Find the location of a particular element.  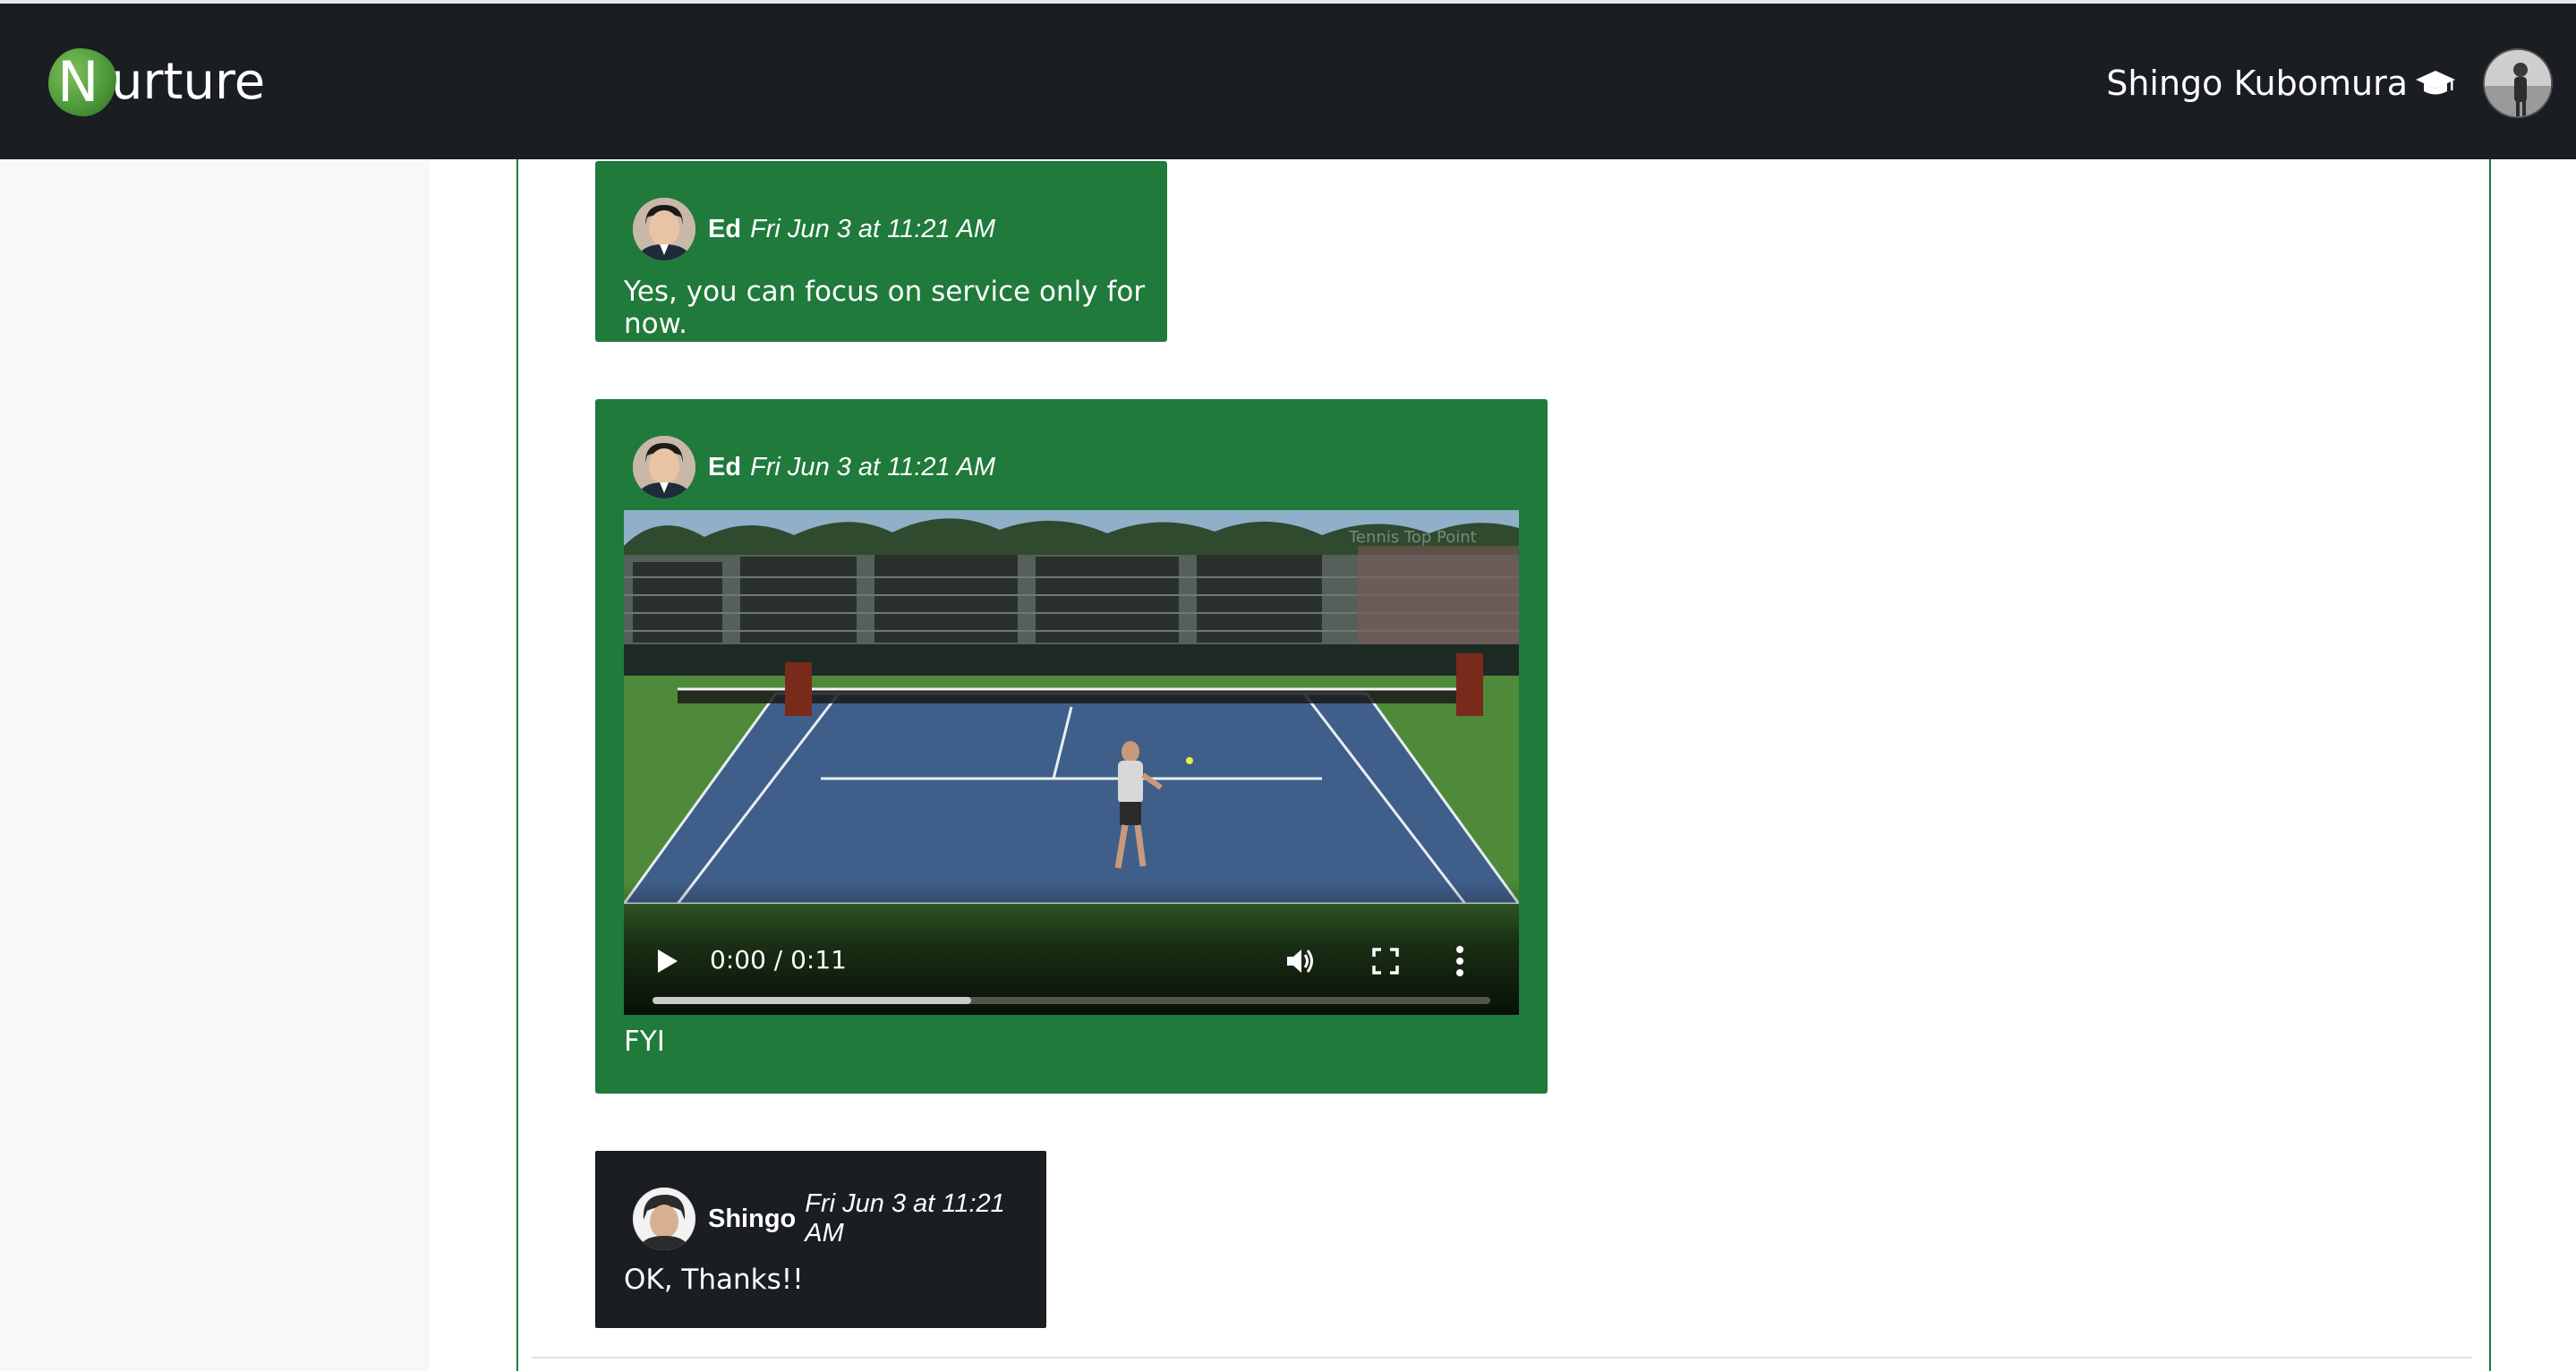

video-progress-bar is located at coordinates (1071, 1000).